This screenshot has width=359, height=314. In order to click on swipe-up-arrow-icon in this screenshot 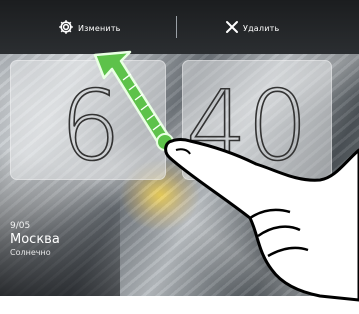, I will do `click(133, 100)`.